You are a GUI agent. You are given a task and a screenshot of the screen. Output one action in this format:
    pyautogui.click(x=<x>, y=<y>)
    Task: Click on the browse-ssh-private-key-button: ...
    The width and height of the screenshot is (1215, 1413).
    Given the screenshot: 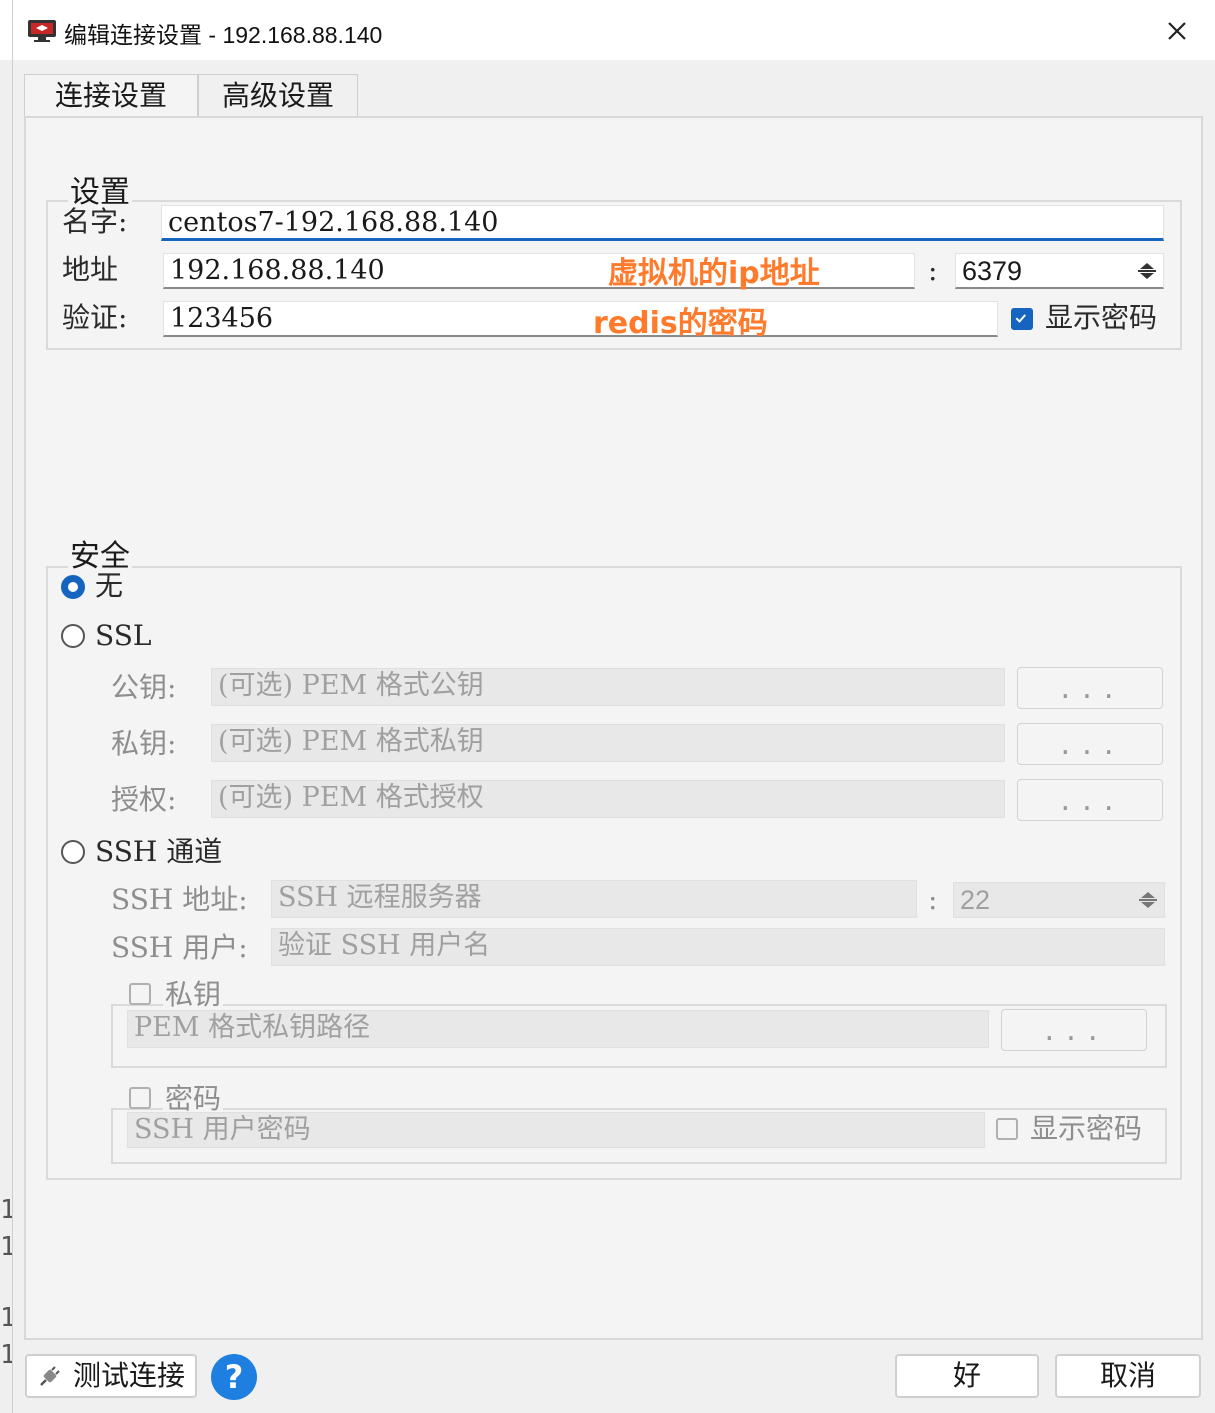 What is the action you would take?
    pyautogui.click(x=1074, y=1030)
    